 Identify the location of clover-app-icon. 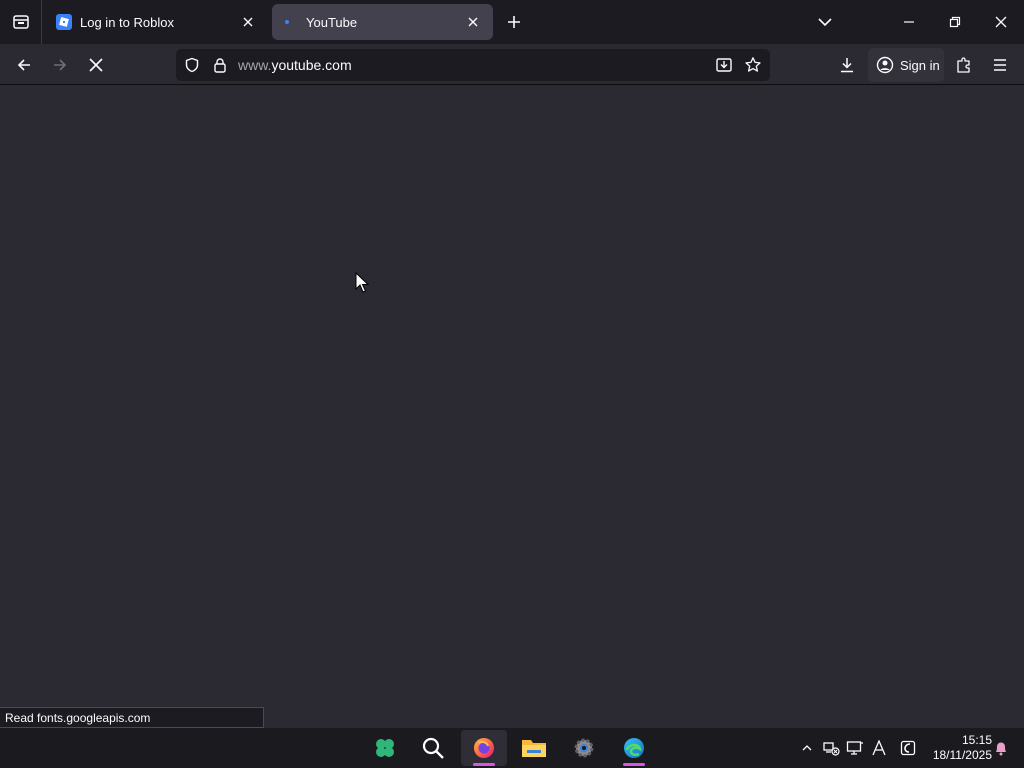
(385, 748).